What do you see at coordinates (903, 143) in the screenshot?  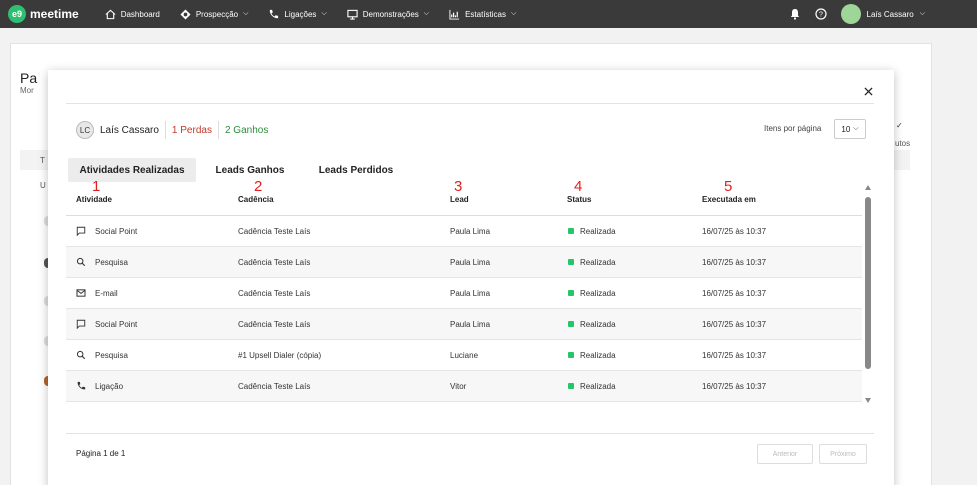 I see `background-right-fragment: utos` at bounding box center [903, 143].